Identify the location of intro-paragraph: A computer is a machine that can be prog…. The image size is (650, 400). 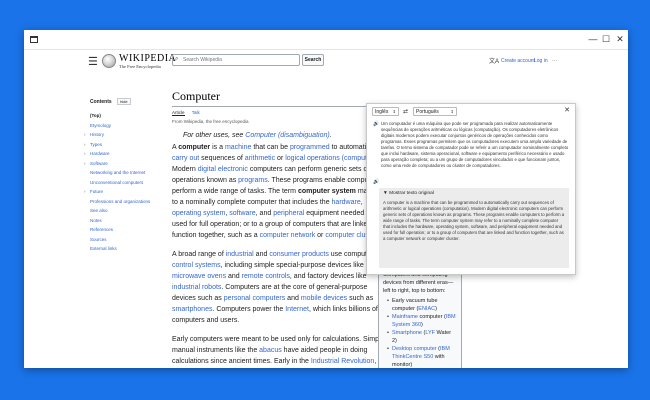
(280, 191).